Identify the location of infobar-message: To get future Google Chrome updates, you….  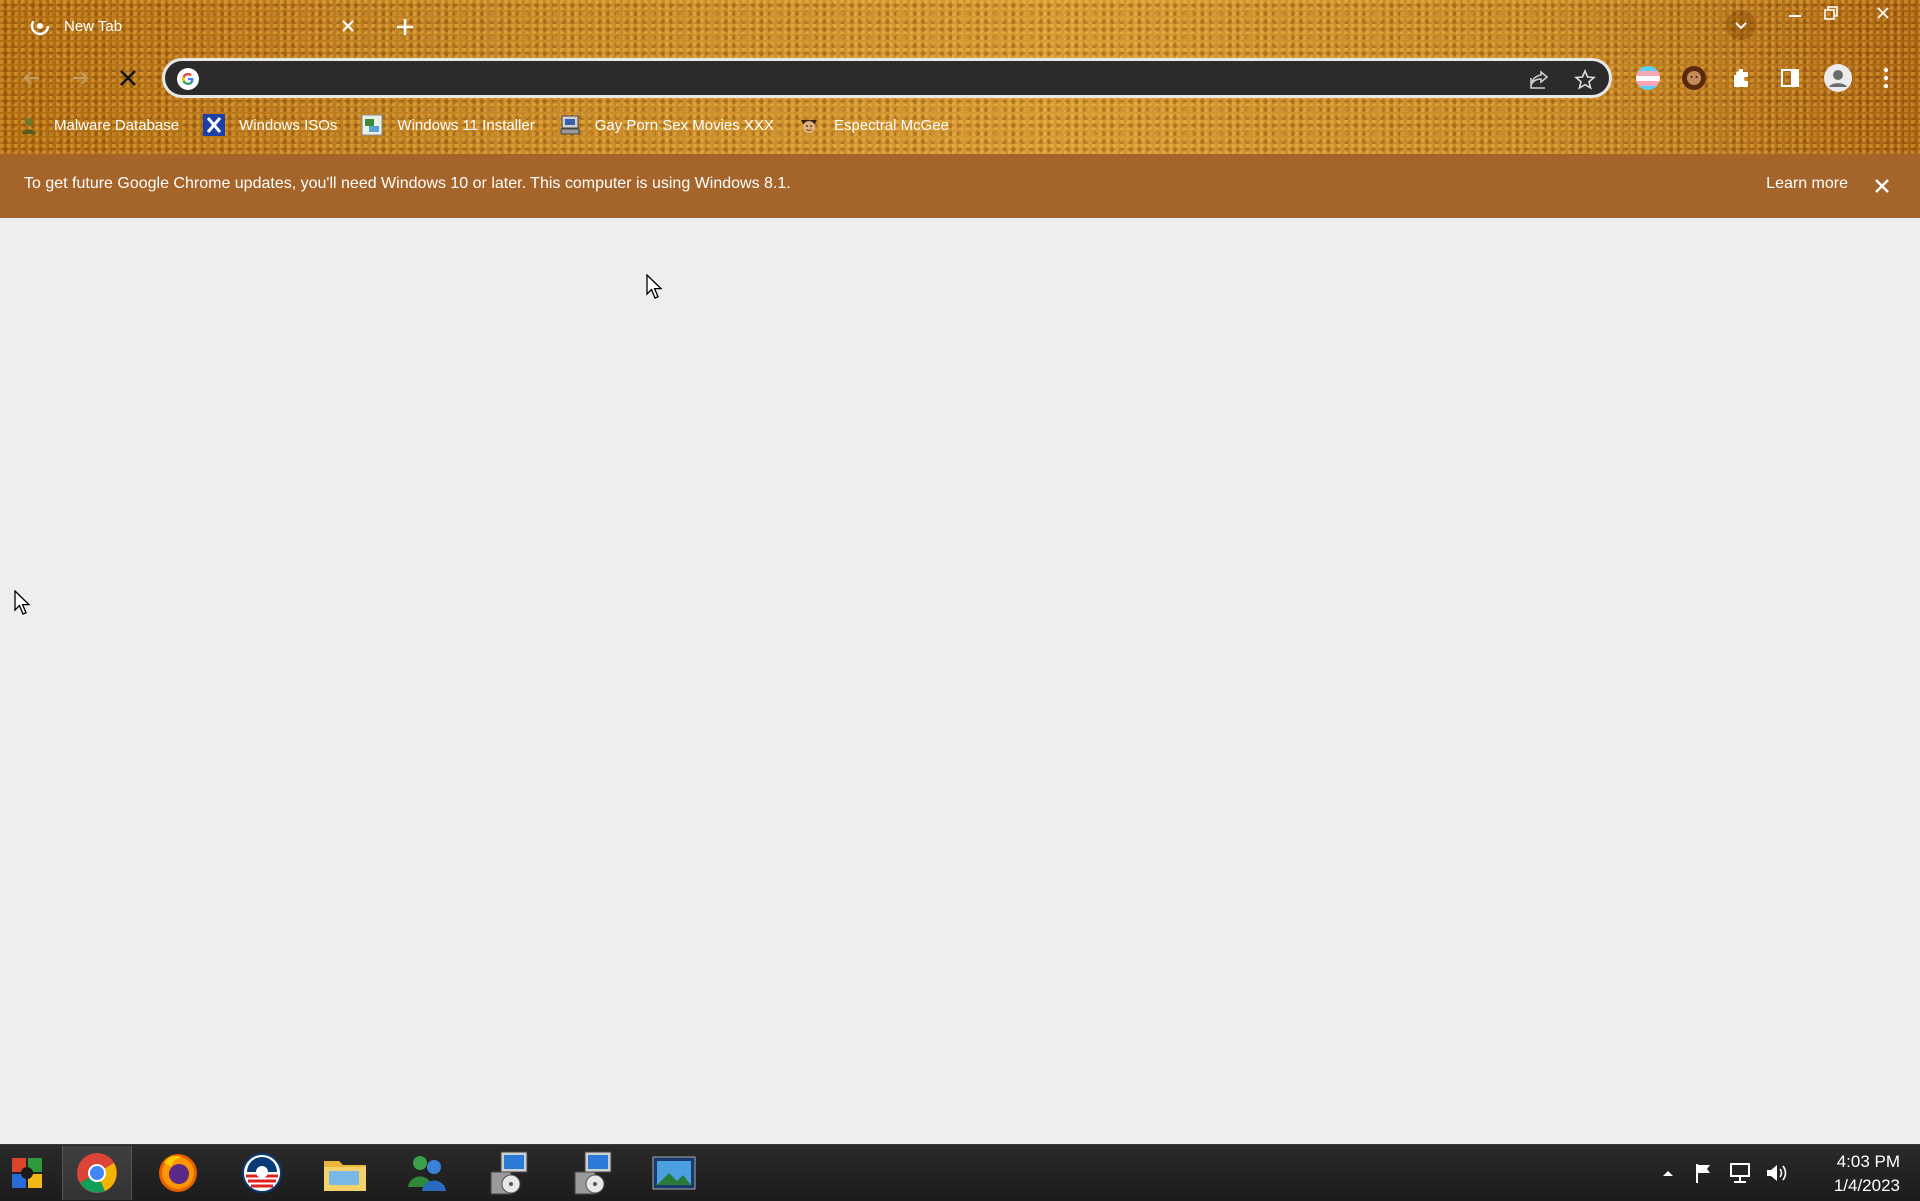
(407, 183).